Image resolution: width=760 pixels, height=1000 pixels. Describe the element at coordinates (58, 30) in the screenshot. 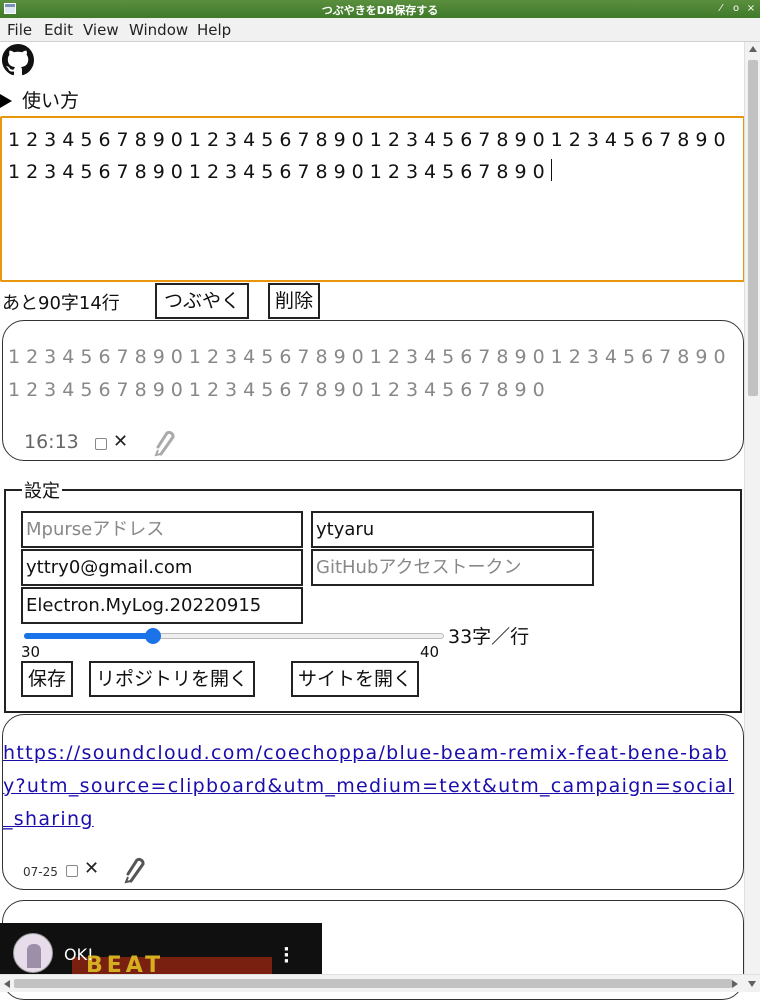

I see `menu-edit: Edit` at that location.